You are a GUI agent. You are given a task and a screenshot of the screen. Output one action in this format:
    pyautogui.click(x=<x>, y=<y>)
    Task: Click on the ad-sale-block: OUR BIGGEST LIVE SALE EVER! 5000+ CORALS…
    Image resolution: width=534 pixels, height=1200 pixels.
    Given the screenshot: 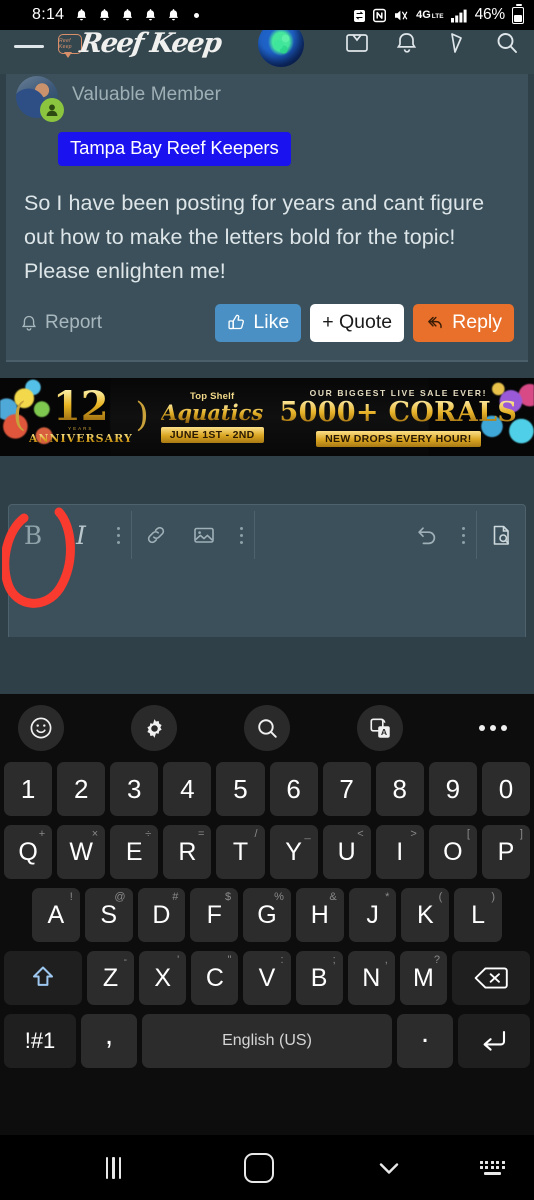 What is the action you would take?
    pyautogui.click(x=399, y=417)
    